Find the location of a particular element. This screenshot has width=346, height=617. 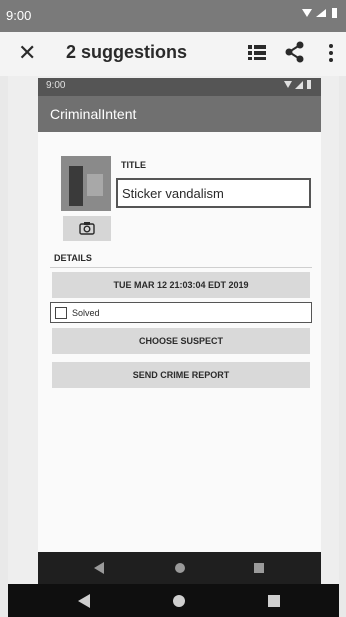

app-status-icons is located at coordinates (298, 86).